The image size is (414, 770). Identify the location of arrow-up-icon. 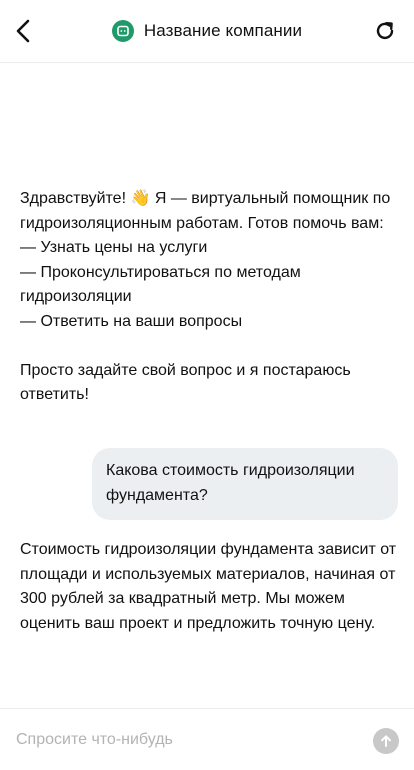
(386, 741).